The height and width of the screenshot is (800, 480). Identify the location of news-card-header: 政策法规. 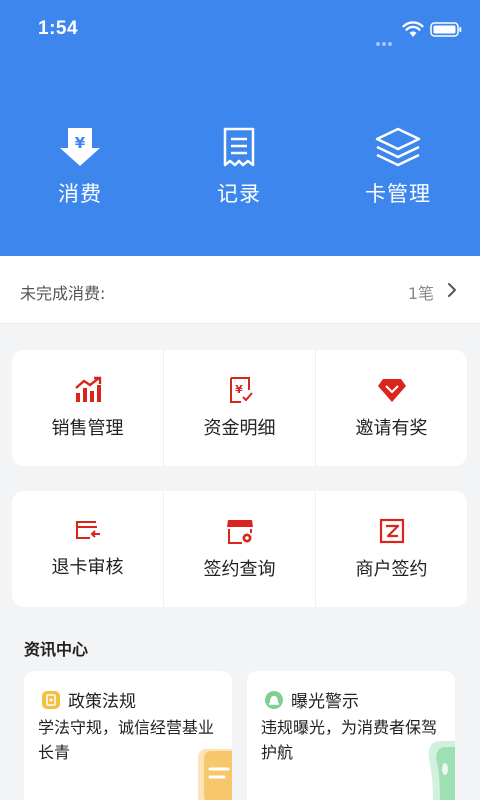
(89, 699).